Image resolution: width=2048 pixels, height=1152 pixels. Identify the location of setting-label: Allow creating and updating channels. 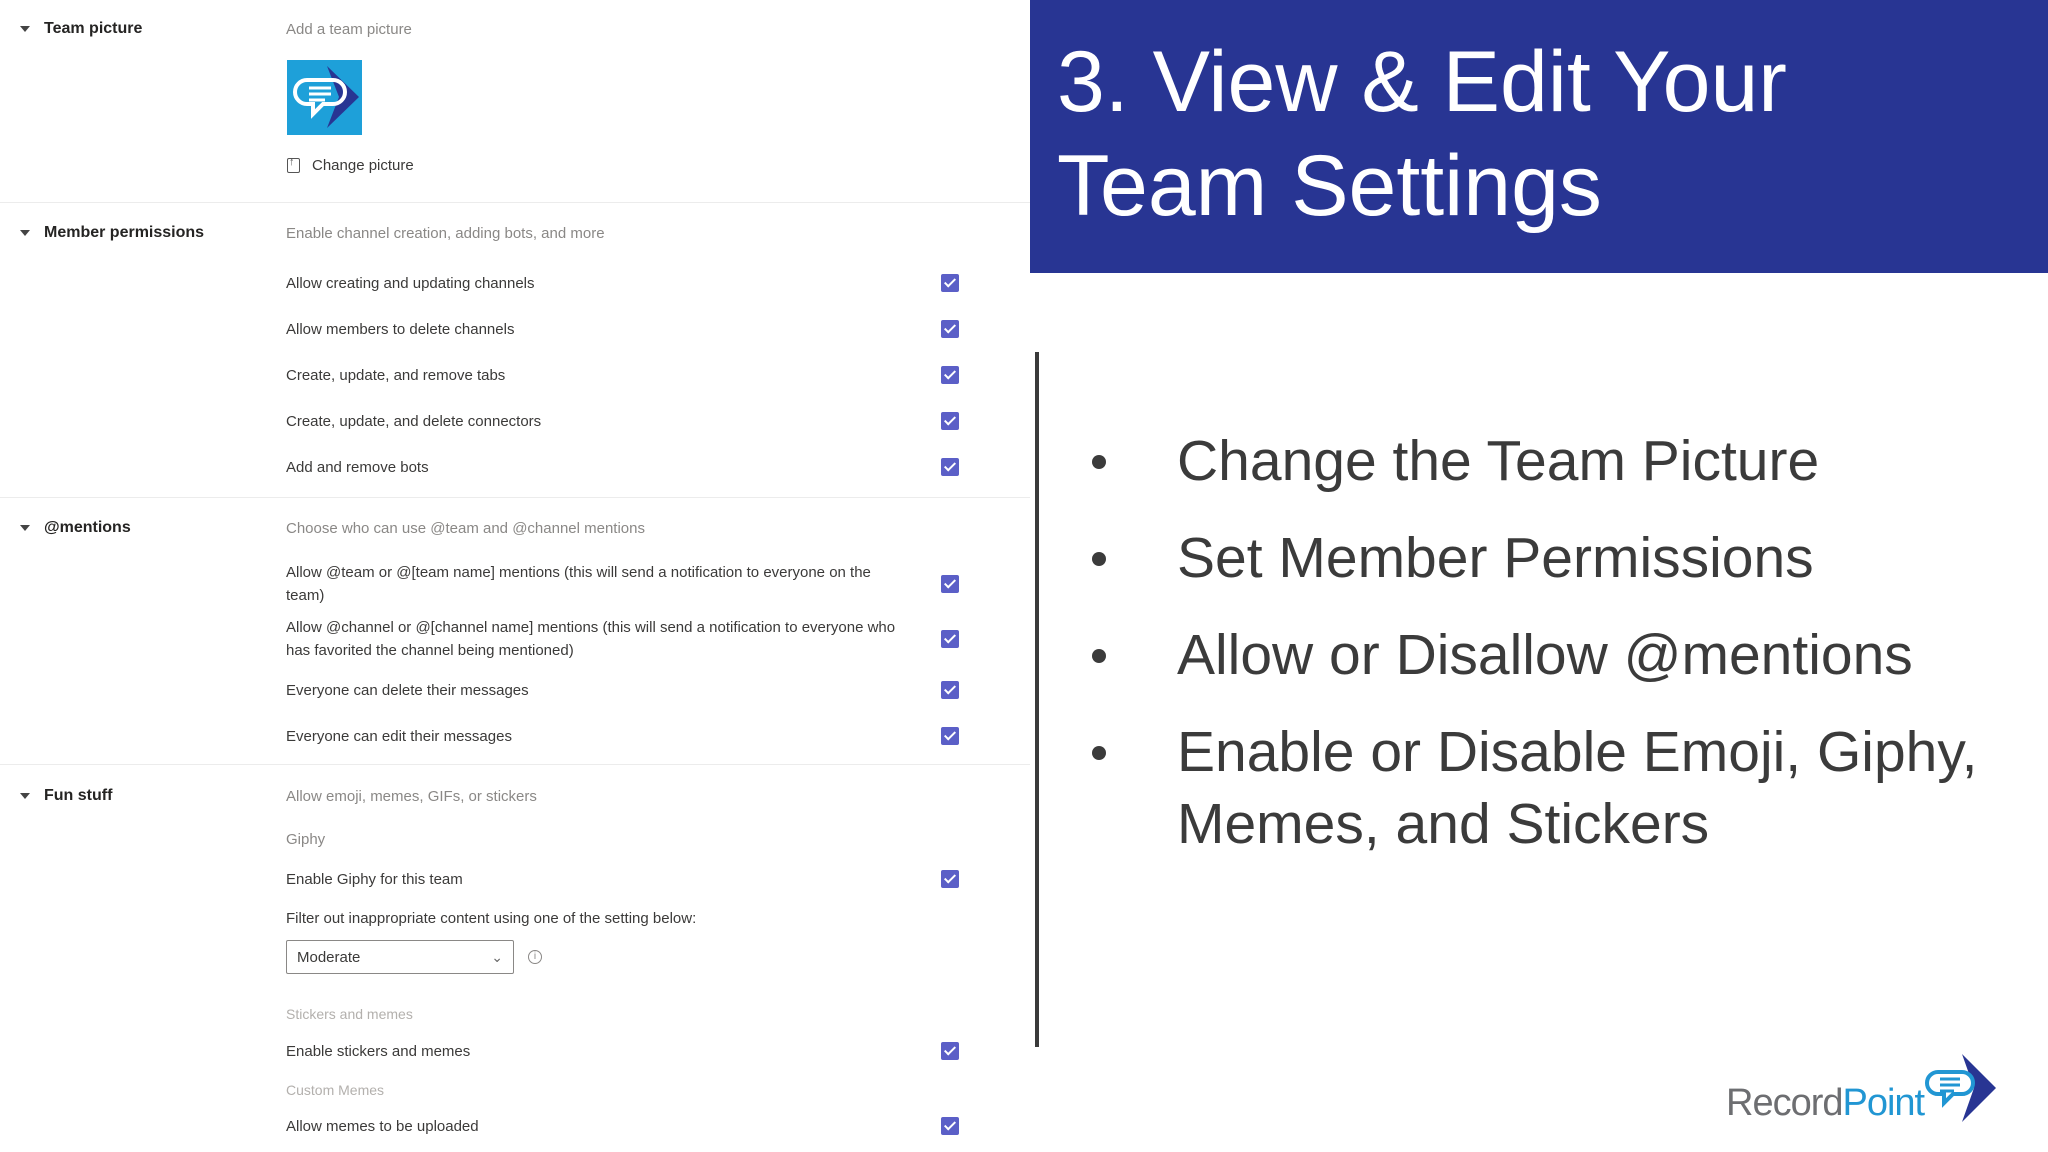
(410, 283).